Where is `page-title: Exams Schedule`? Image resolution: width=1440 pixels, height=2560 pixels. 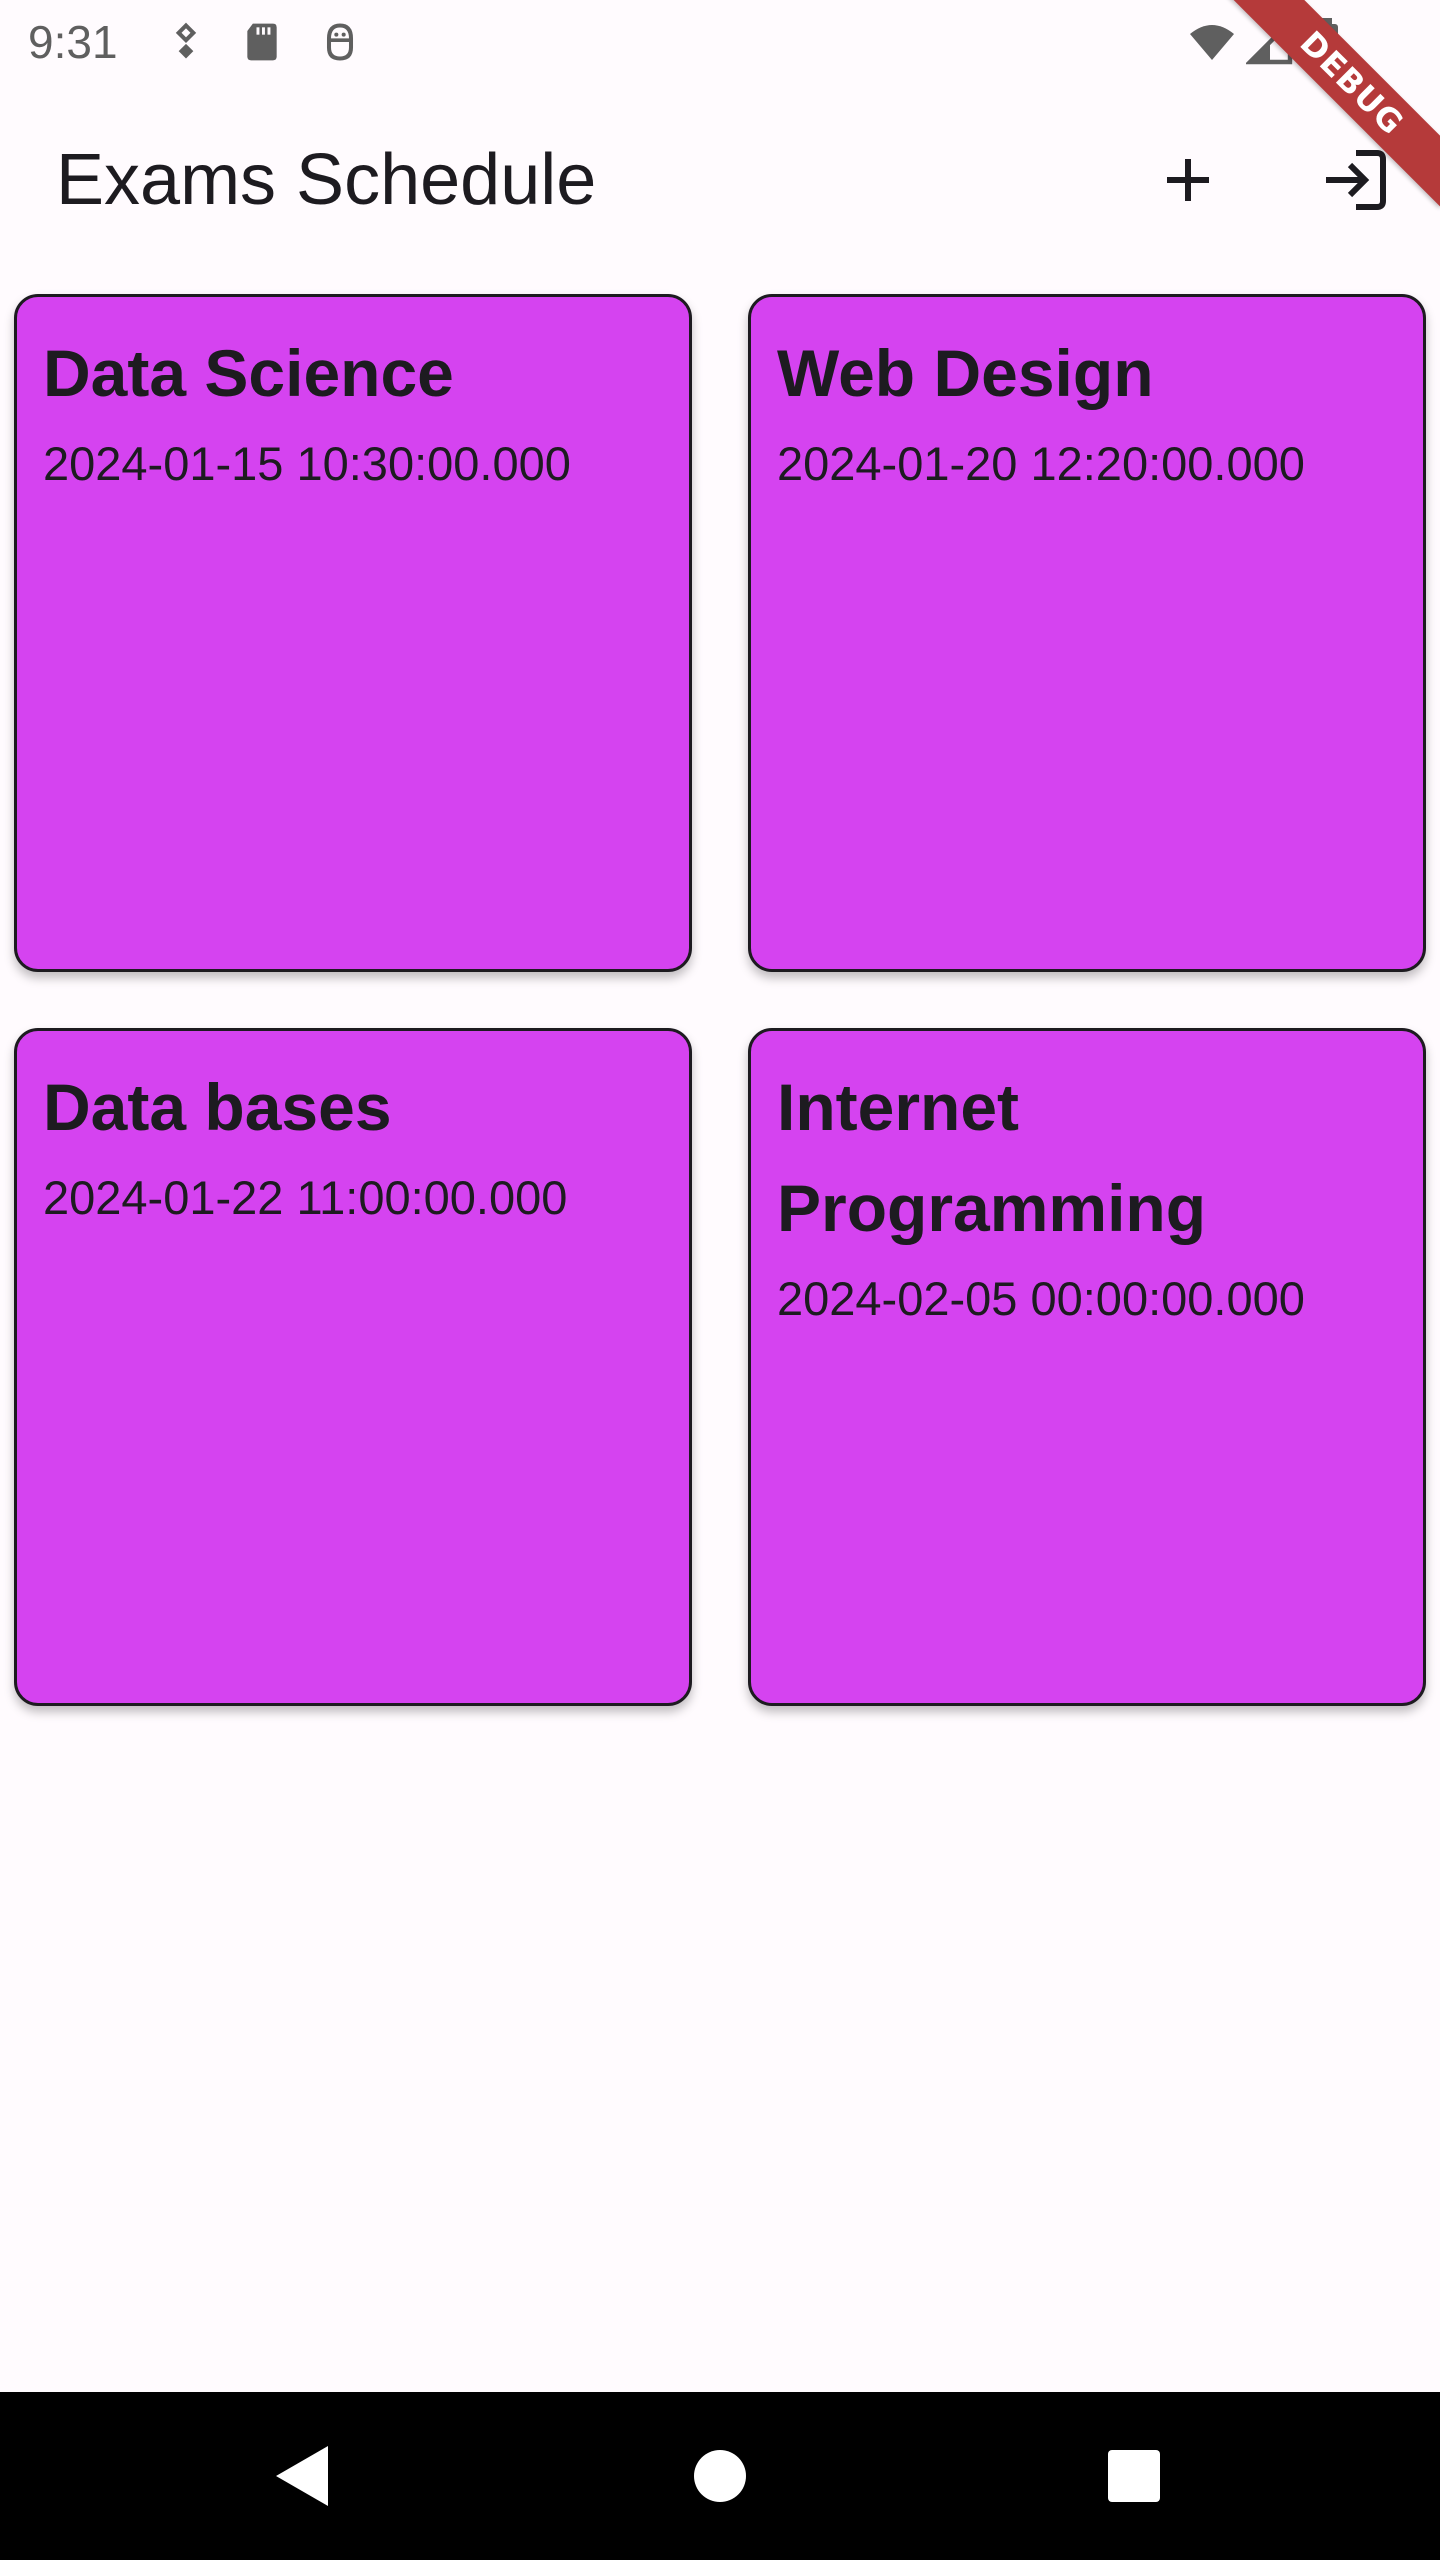 page-title: Exams Schedule is located at coordinates (326, 180).